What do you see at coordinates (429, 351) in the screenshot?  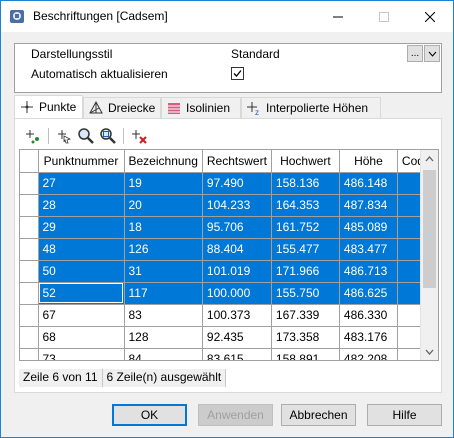 I see `scroll-down-button` at bounding box center [429, 351].